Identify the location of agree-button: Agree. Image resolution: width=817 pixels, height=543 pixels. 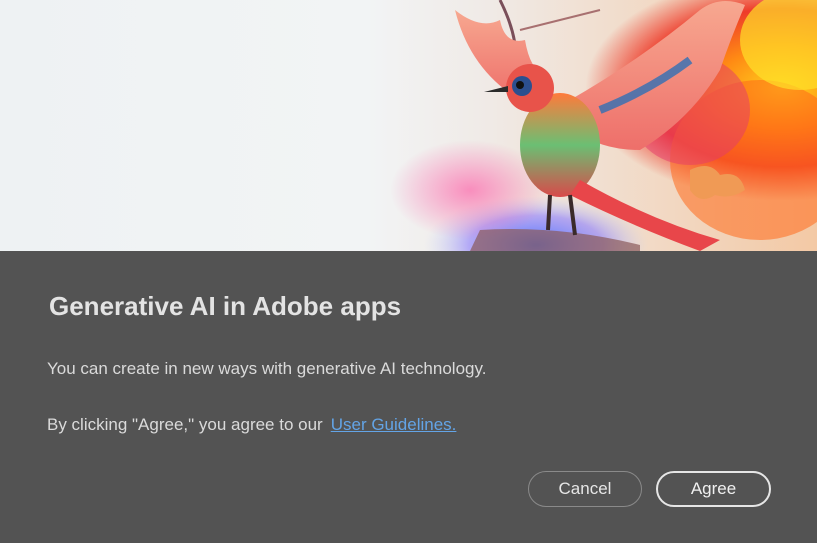
(713, 489).